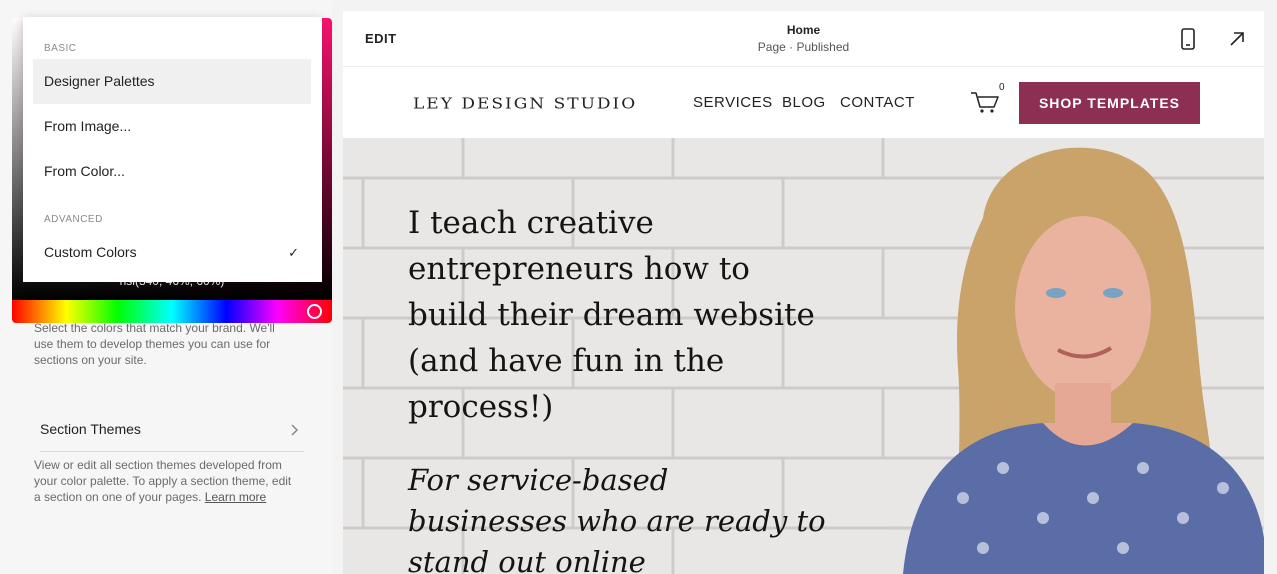 This screenshot has height=574, width=1277. I want to click on checkmark-icon: ✓, so click(293, 252).